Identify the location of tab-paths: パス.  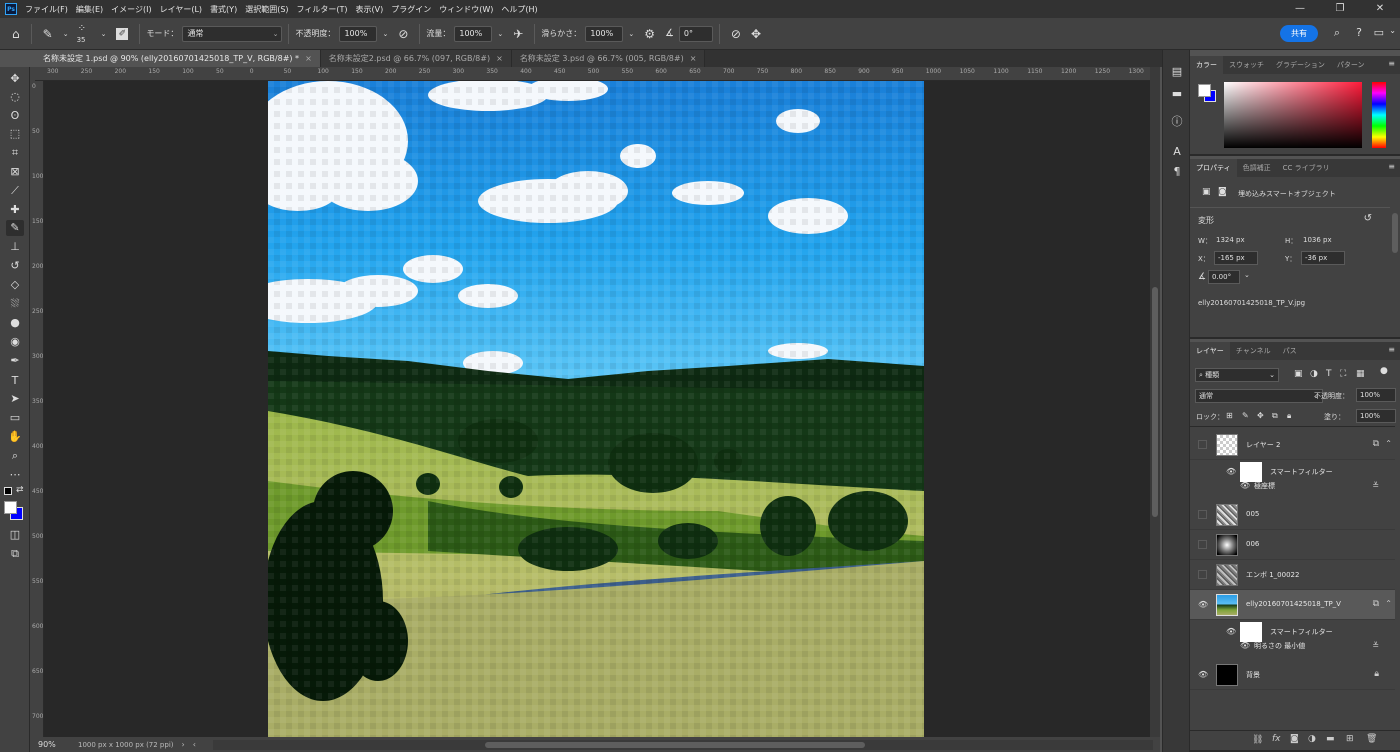
(1290, 351).